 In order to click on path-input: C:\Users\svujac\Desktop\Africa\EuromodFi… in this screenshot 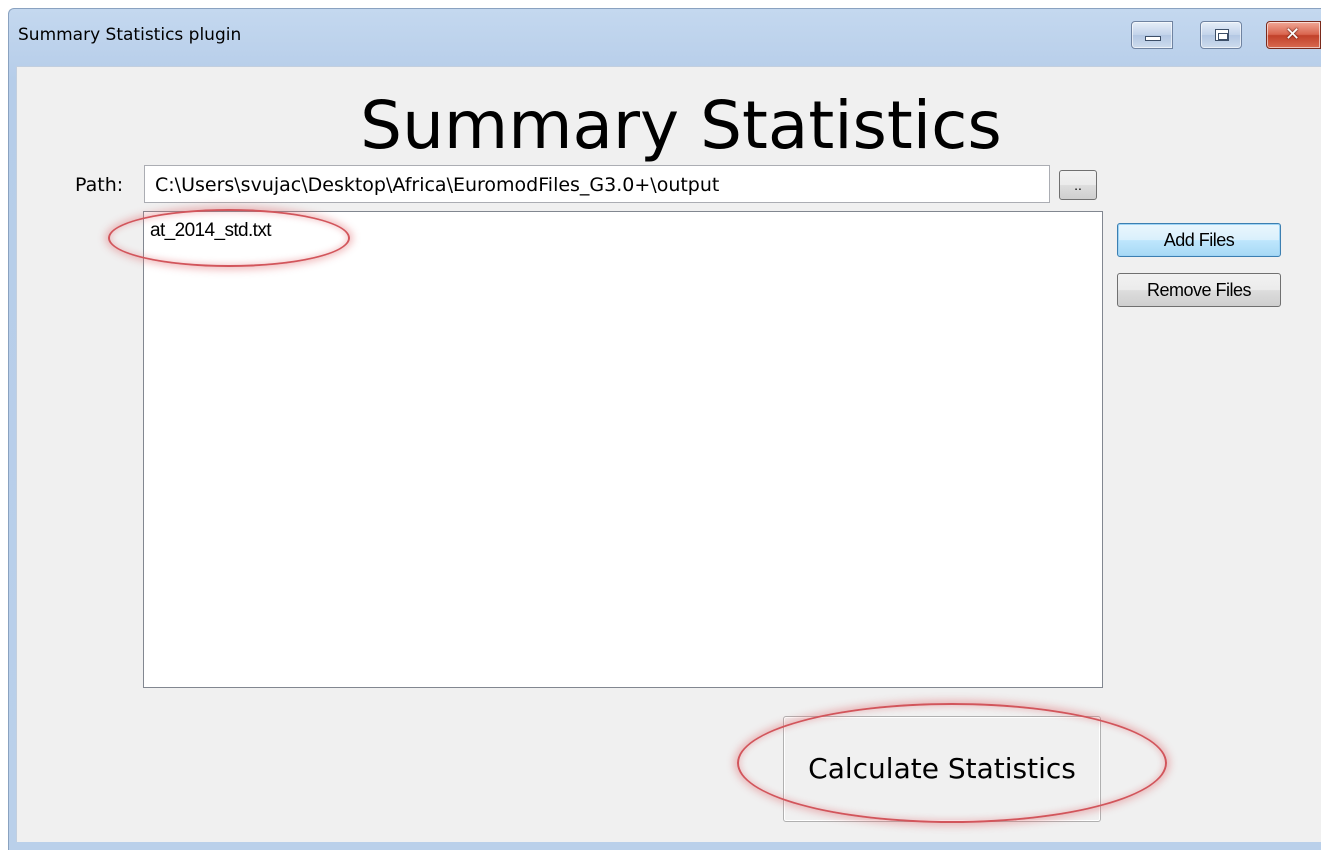, I will do `click(597, 184)`.